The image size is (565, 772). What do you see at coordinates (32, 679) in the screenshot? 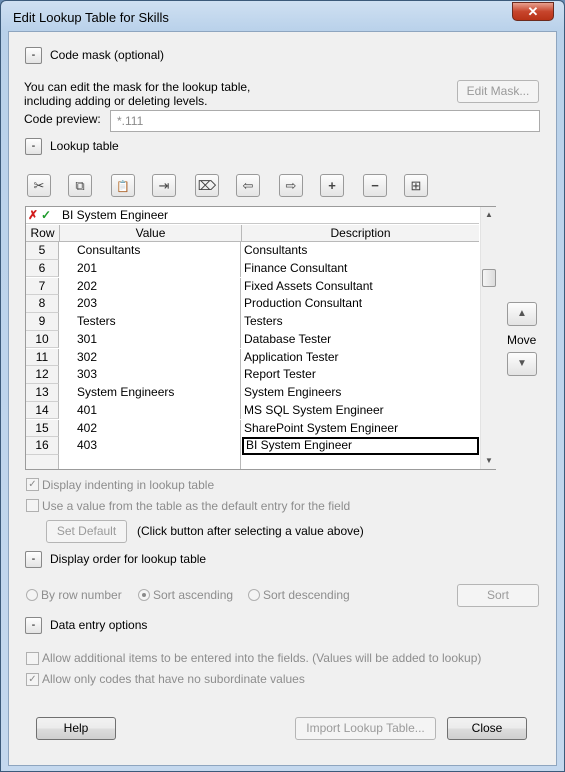
I see `allow-only-codes-checkbox: ✓` at bounding box center [32, 679].